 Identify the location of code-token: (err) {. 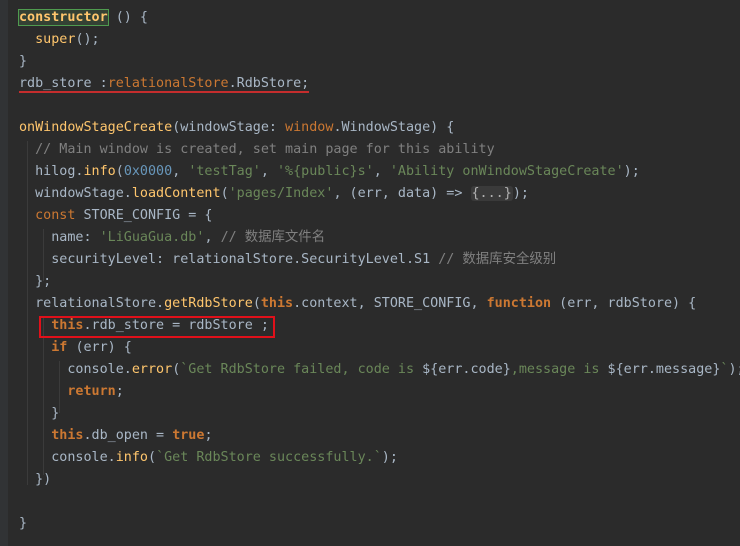
(103, 347).